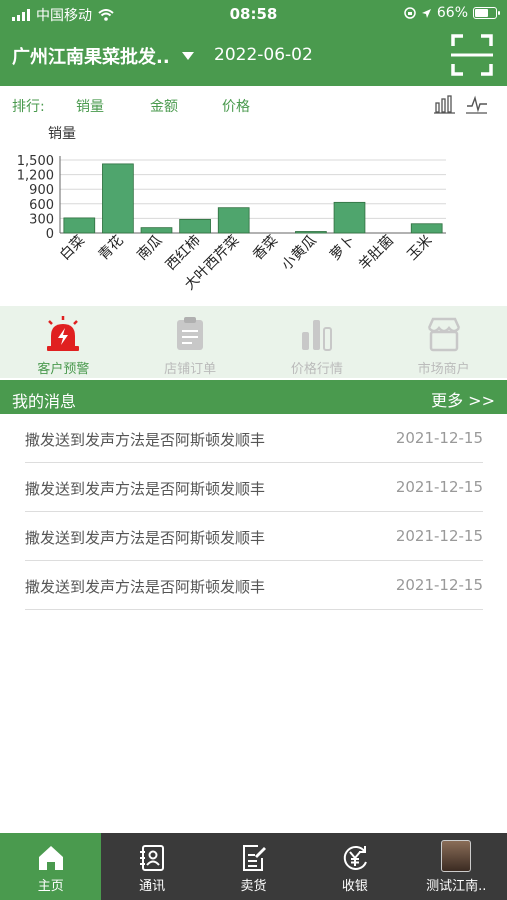 The width and height of the screenshot is (507, 900). I want to click on battery-icon, so click(486, 13).